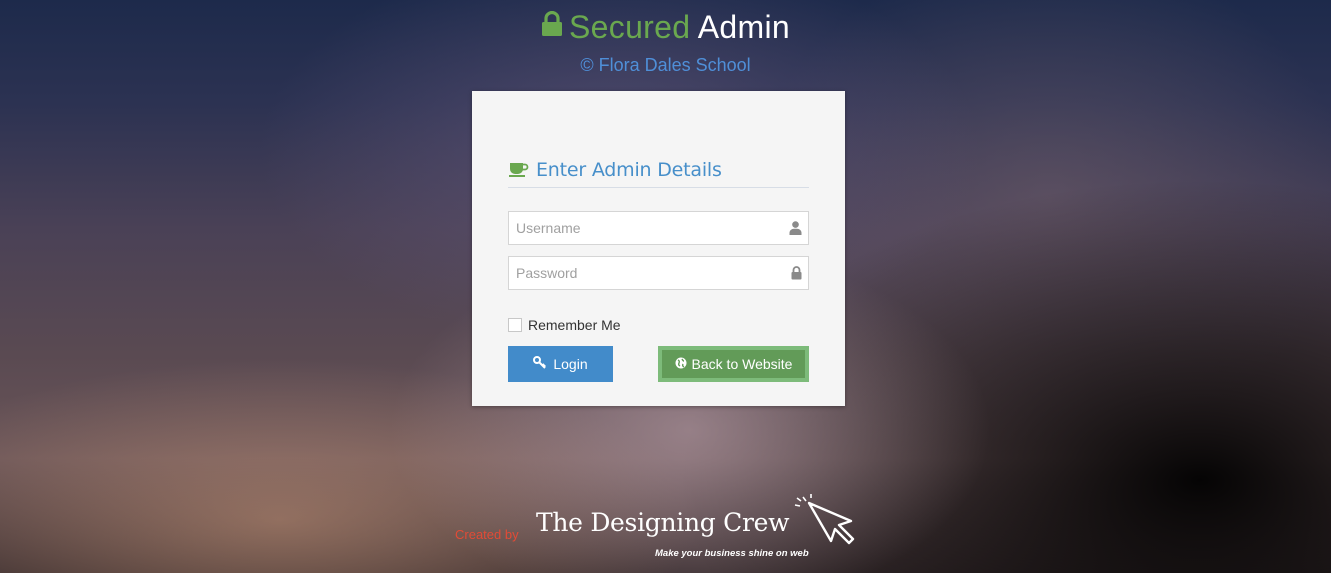 This screenshot has width=1331, height=573. I want to click on designer-tagline: Make your business shine on web, so click(732, 553).